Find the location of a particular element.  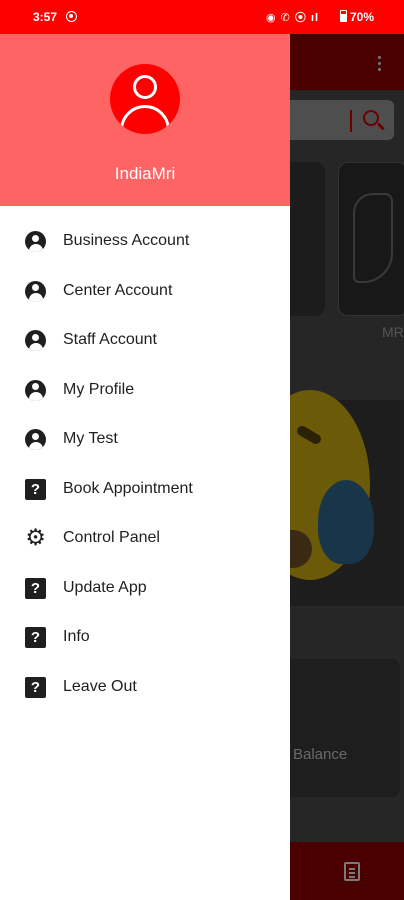

more-vert-icon is located at coordinates (379, 57).